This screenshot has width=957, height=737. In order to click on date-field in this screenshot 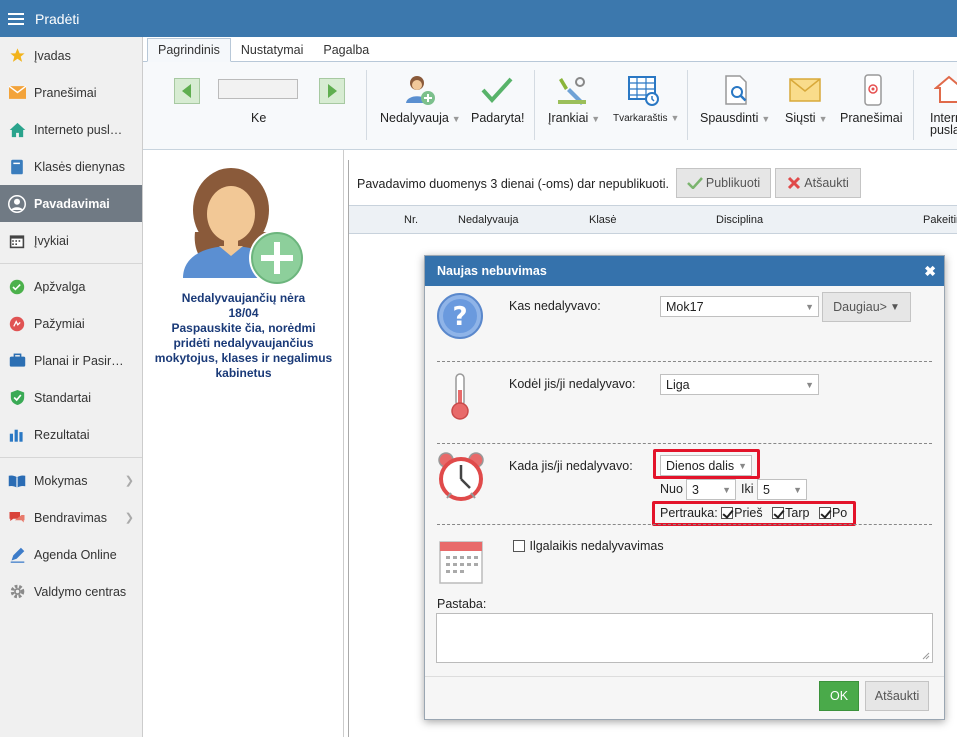, I will do `click(258, 89)`.